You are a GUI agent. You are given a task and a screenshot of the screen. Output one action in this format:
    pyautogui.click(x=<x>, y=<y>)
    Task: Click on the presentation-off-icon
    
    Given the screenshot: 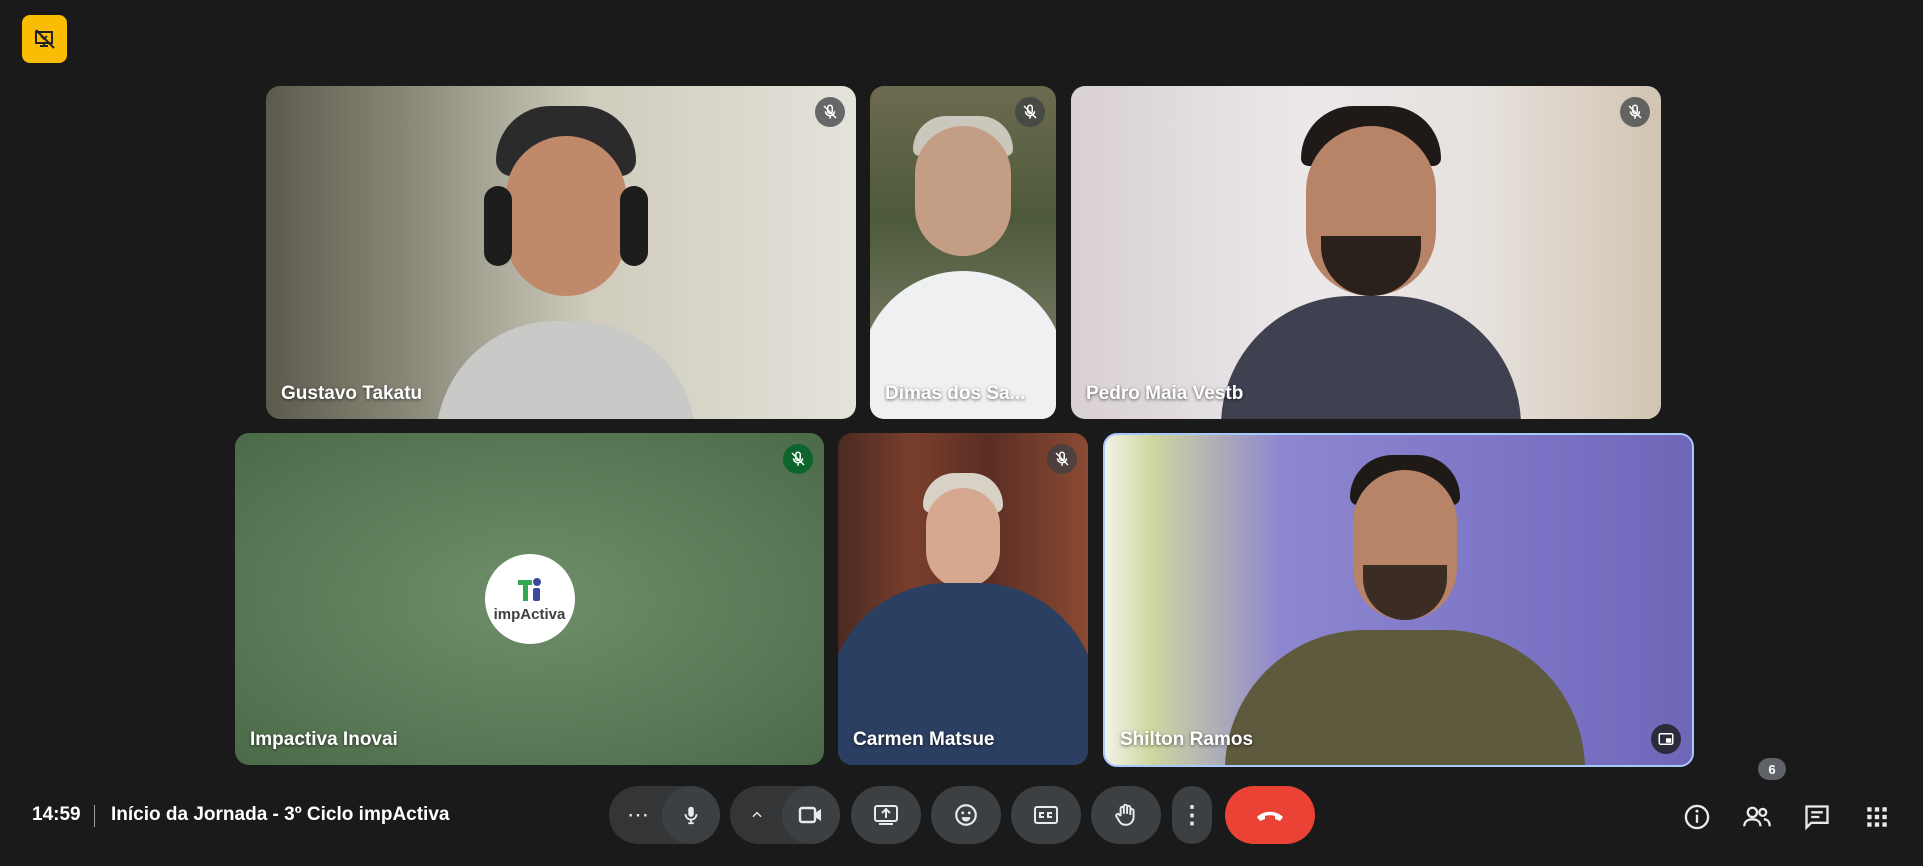 What is the action you would take?
    pyautogui.click(x=44, y=39)
    